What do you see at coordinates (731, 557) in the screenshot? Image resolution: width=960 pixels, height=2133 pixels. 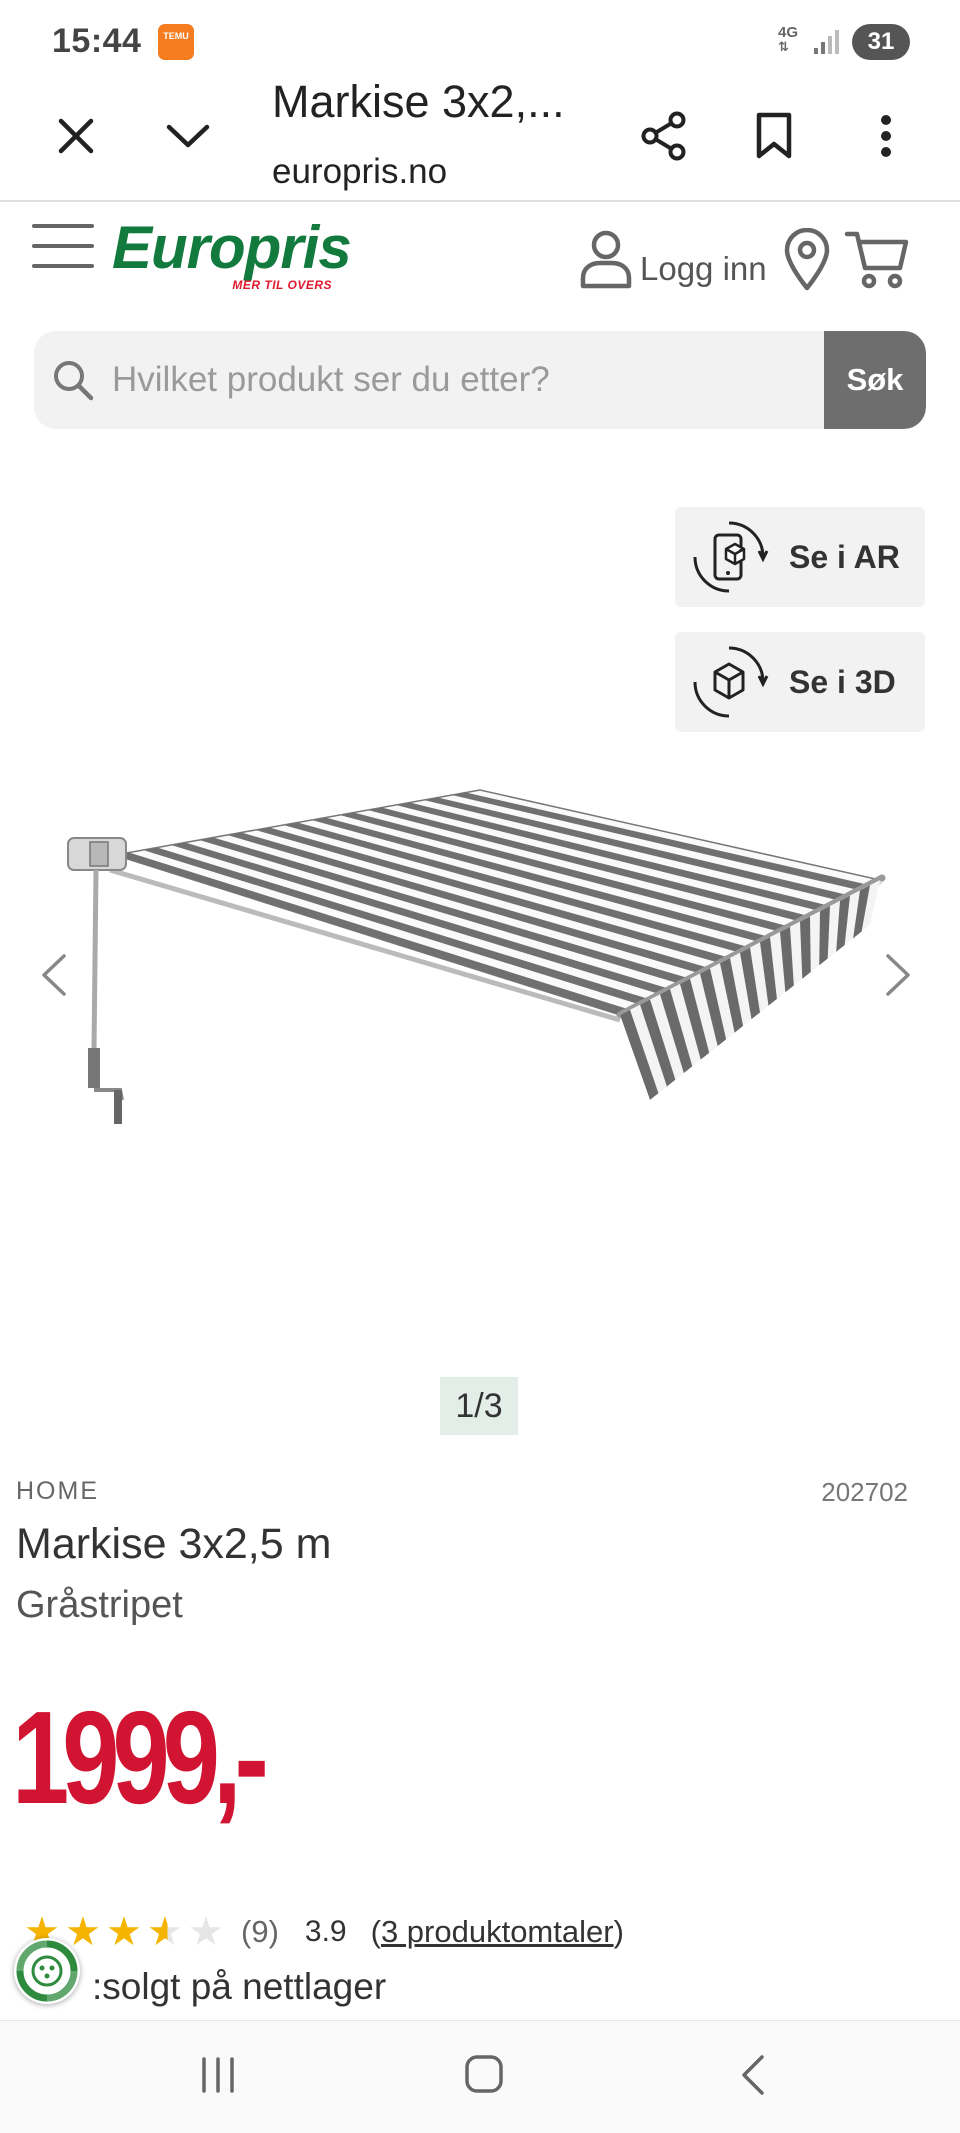 I see `ar-phone-icon` at bounding box center [731, 557].